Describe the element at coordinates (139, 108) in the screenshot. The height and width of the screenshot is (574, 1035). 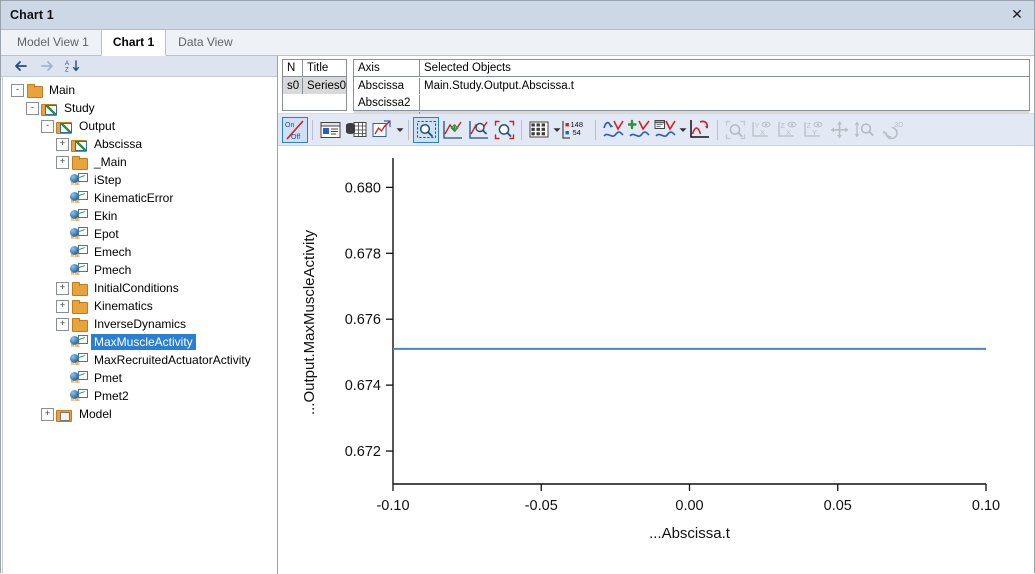
I see `tree-item-study: - Study` at that location.